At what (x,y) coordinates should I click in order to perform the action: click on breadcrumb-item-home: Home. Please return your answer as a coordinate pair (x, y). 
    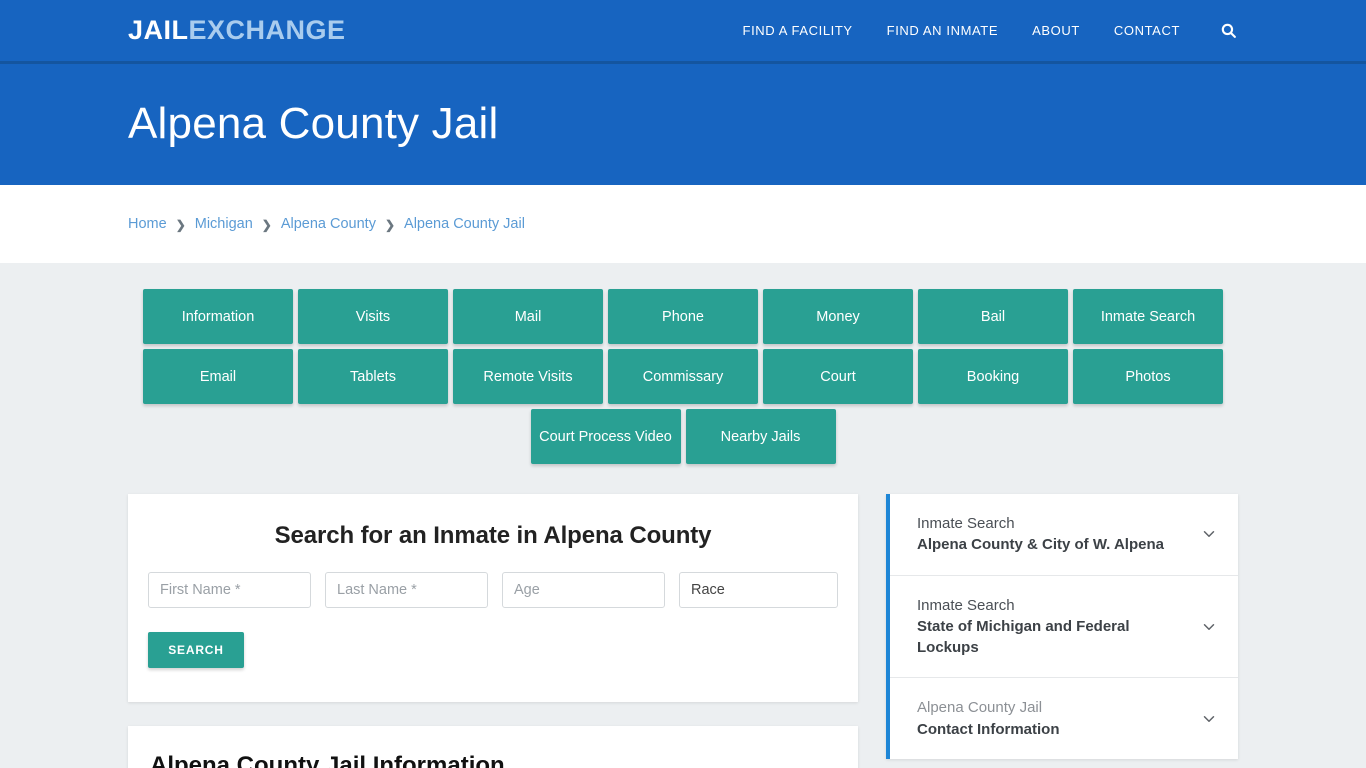
    Looking at the image, I should click on (147, 224).